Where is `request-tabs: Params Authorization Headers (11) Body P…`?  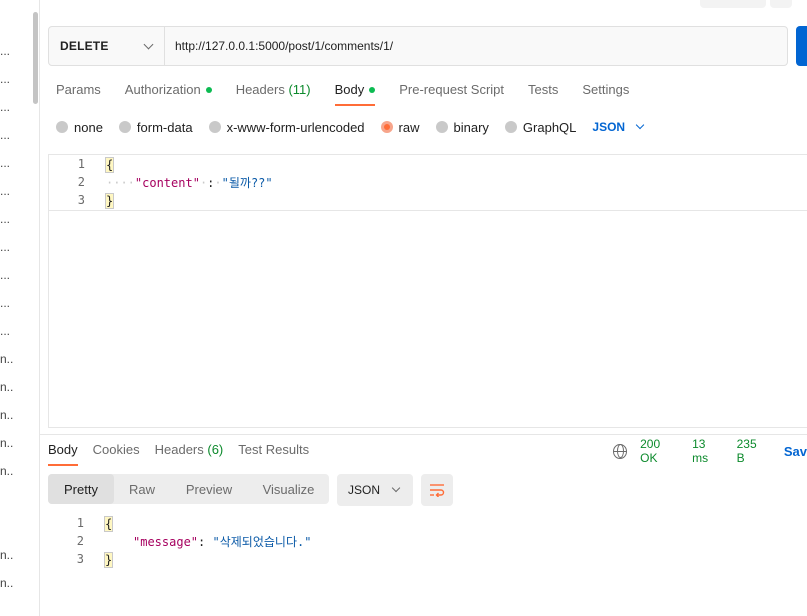
request-tabs: Params Authorization Headers (11) Body P… is located at coordinates (354, 95).